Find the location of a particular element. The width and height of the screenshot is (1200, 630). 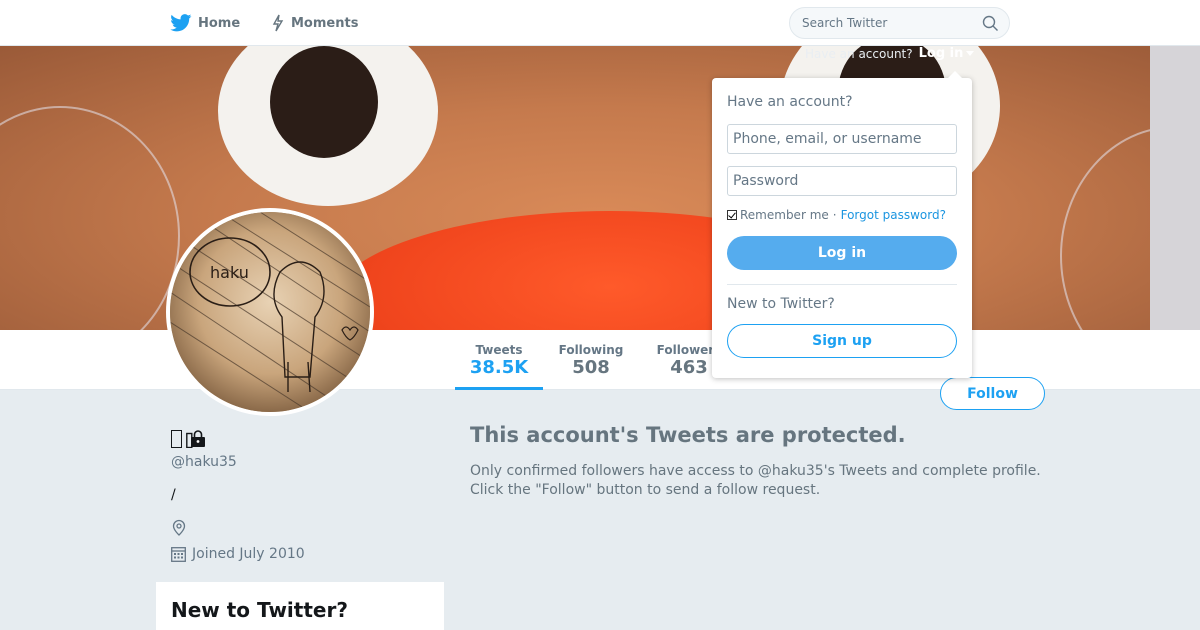

nav-moments-label: Moments is located at coordinates (325, 23).